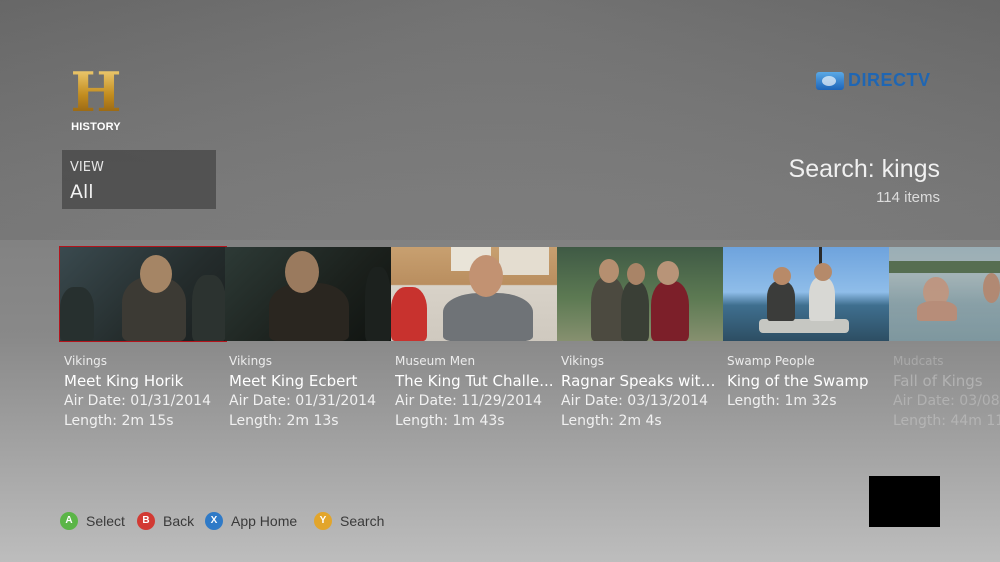 The image size is (1000, 562). What do you see at coordinates (946, 401) in the screenshot?
I see `result-air-date: Air Date: 03/08/2` at bounding box center [946, 401].